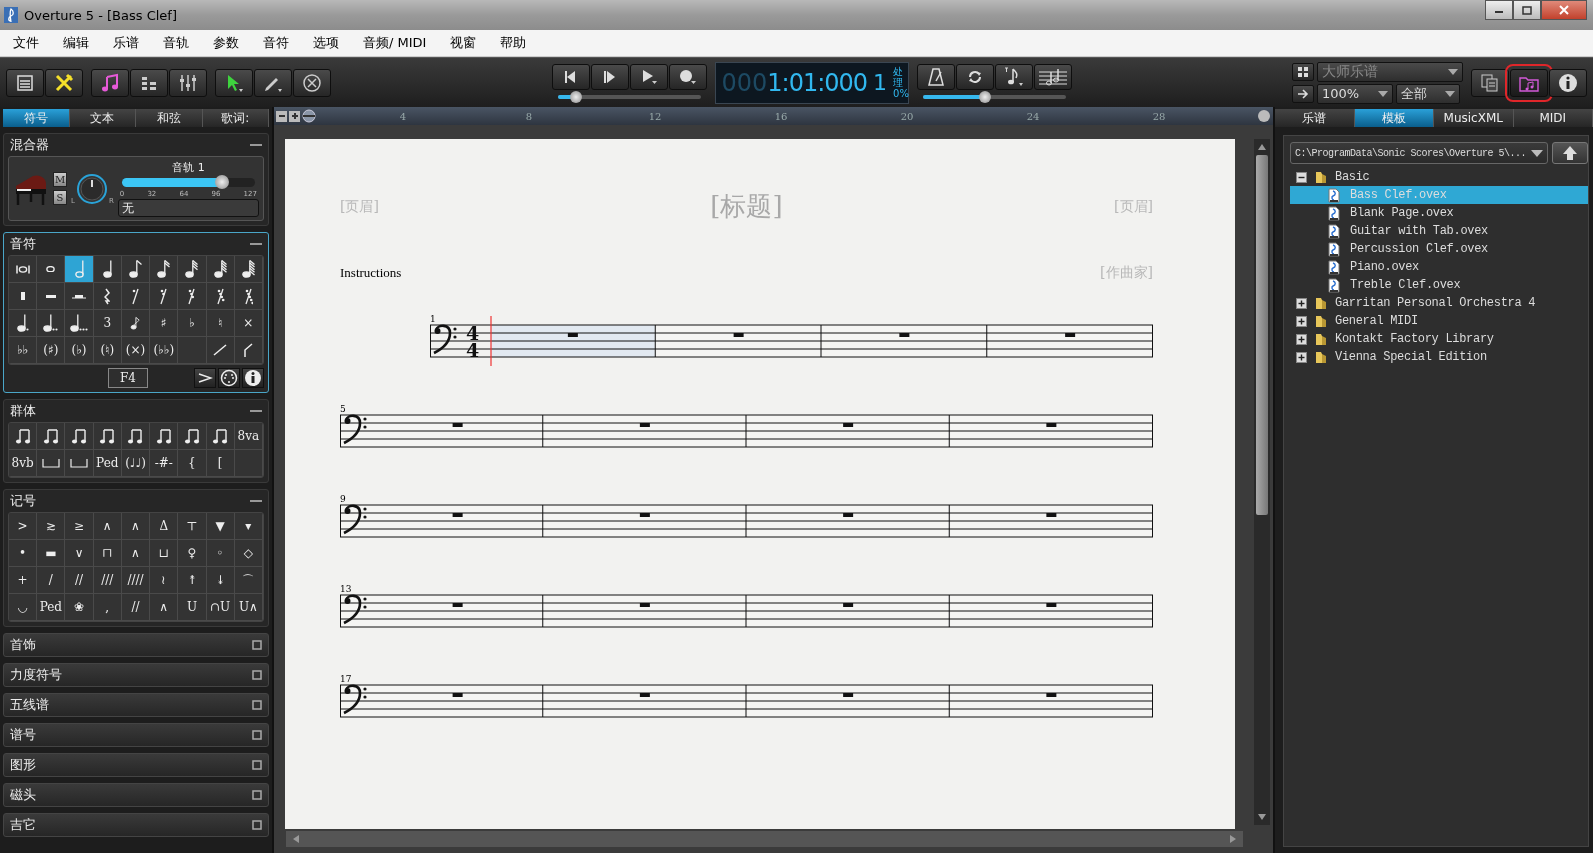 Image resolution: width=1593 pixels, height=853 pixels. Describe the element at coordinates (107, 323) in the screenshot. I see `palette-button: 3` at that location.